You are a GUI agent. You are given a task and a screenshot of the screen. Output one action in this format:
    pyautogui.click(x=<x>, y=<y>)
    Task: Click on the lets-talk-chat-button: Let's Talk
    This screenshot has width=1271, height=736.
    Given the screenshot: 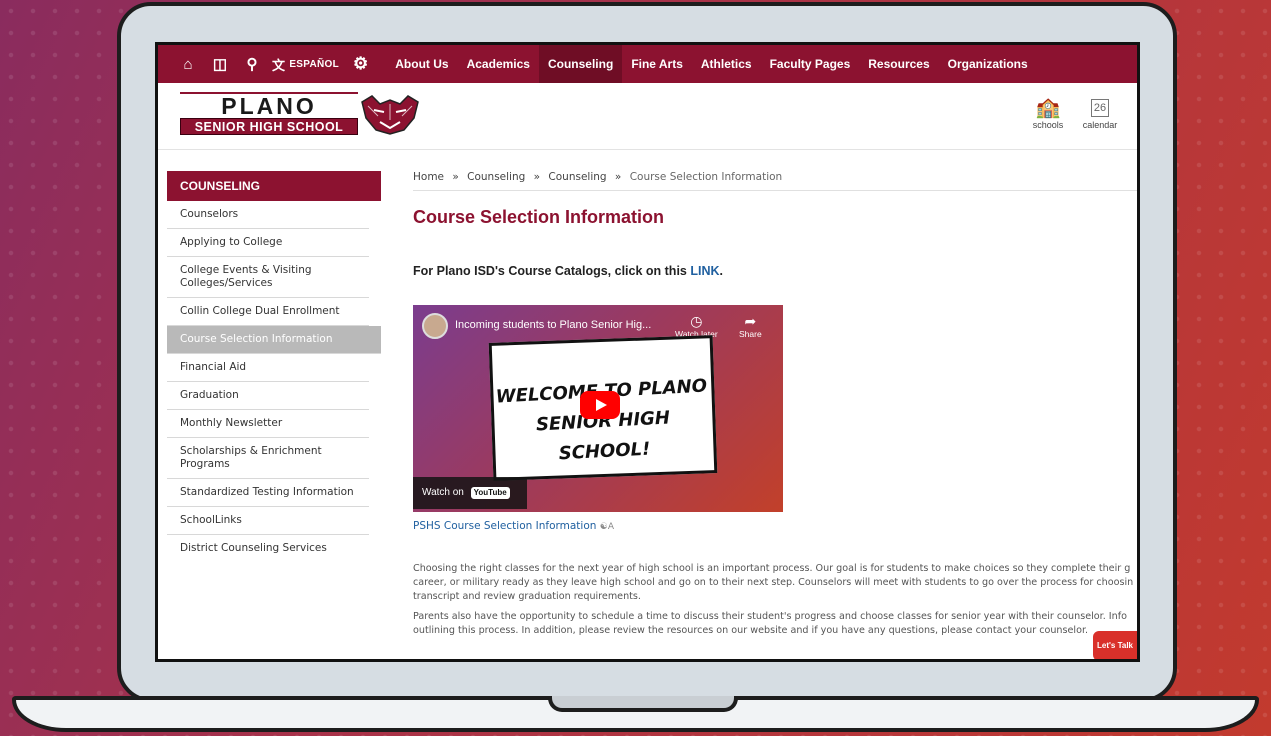 What is the action you would take?
    pyautogui.click(x=1115, y=645)
    